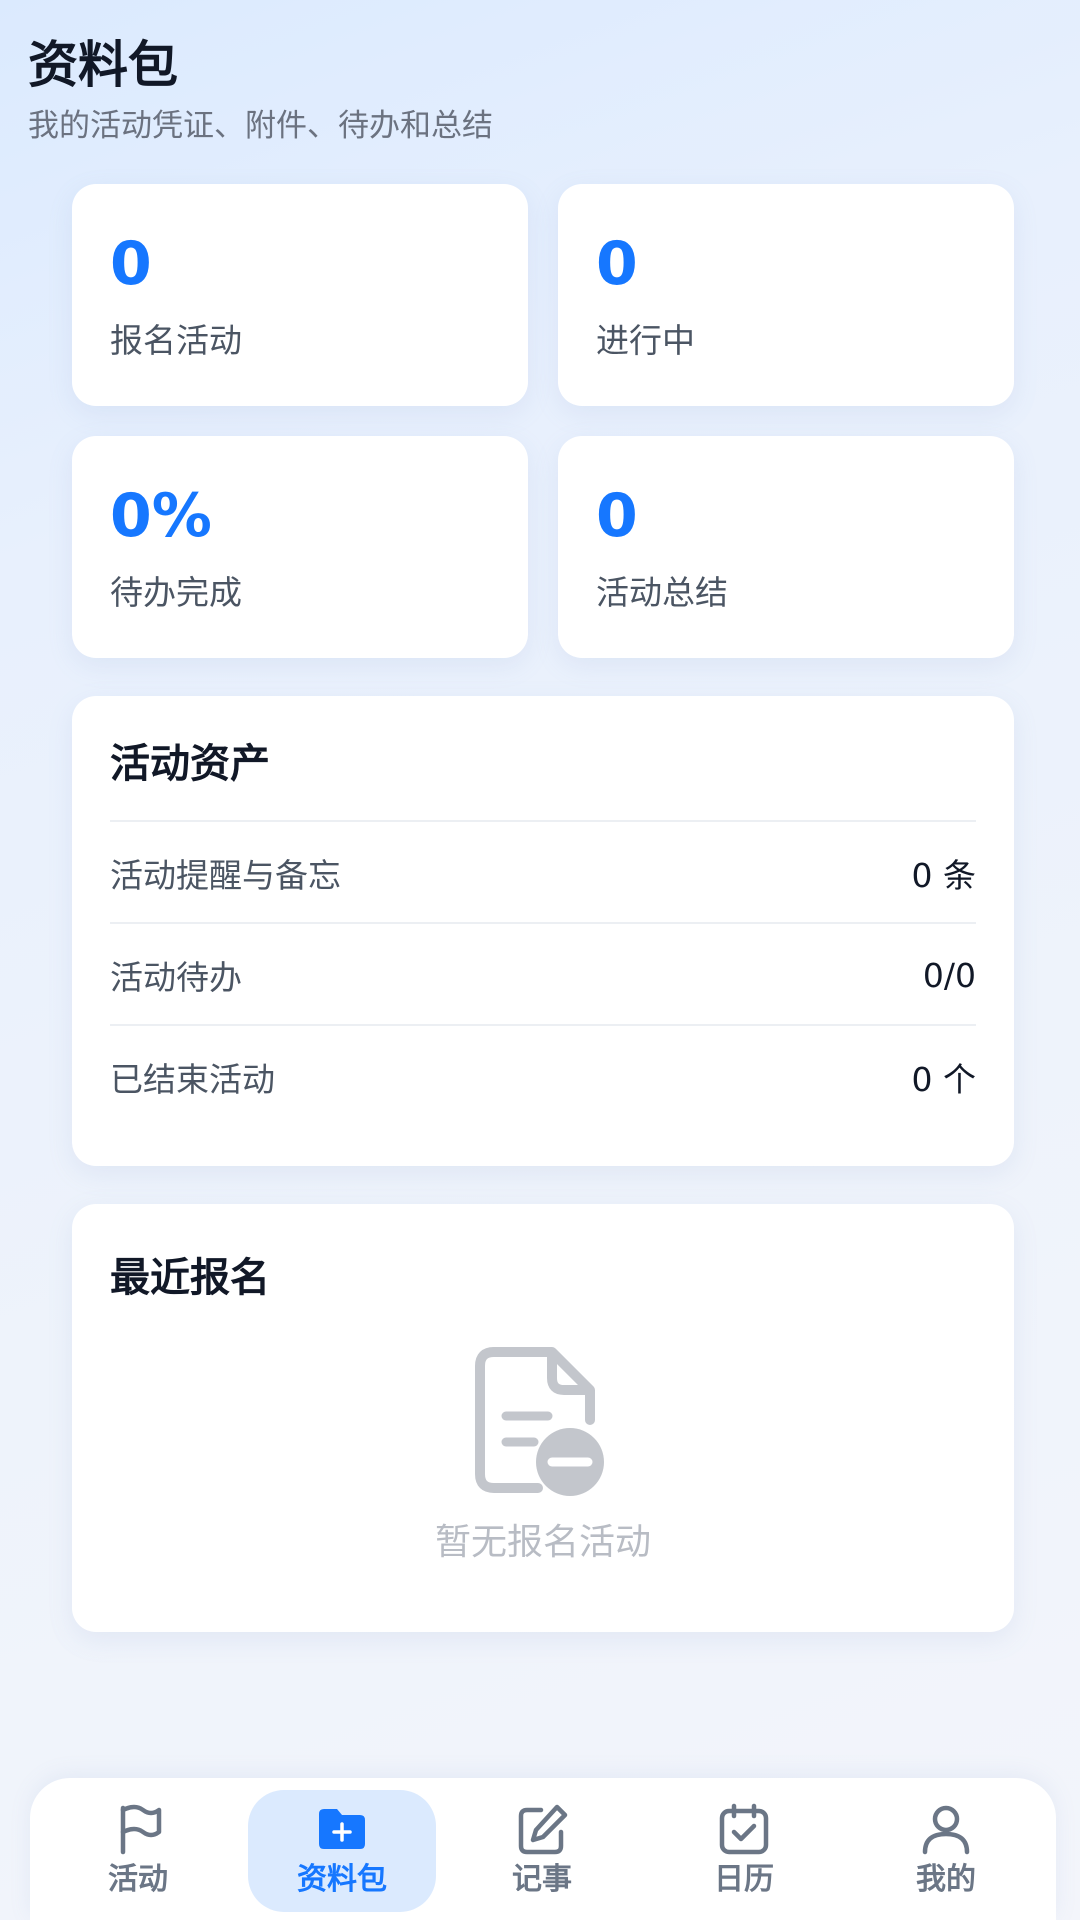  What do you see at coordinates (141, 1829) in the screenshot?
I see `flag-icon` at bounding box center [141, 1829].